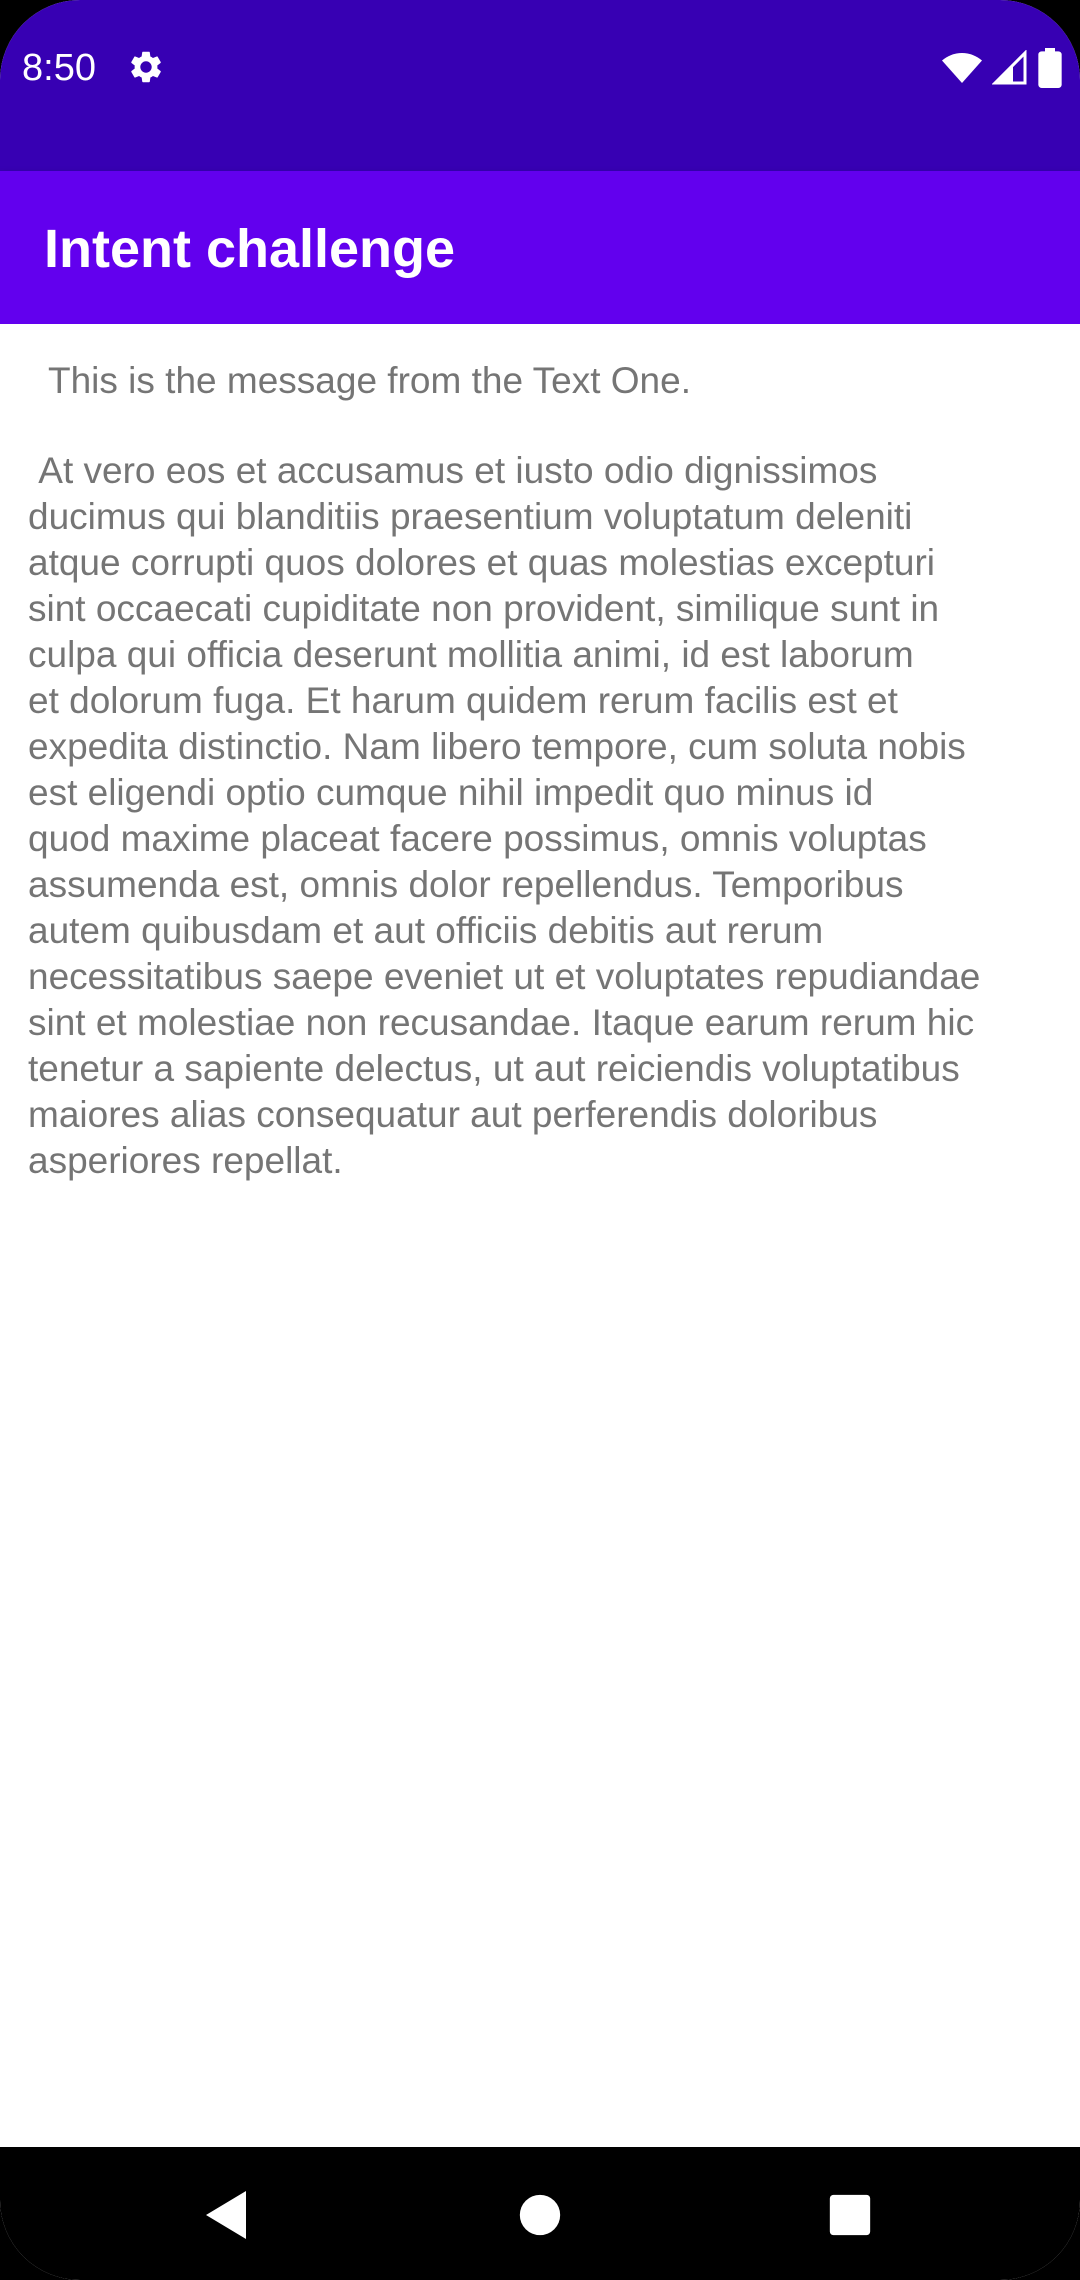  I want to click on recents-icon, so click(850, 2215).